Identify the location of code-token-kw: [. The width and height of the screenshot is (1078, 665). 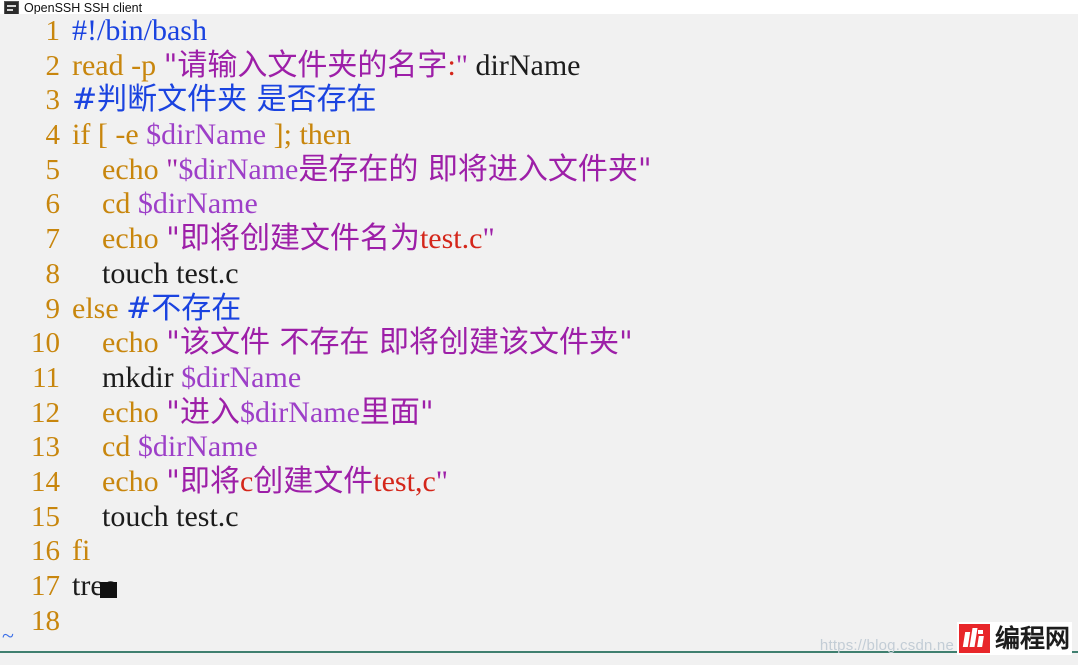
(106, 135).